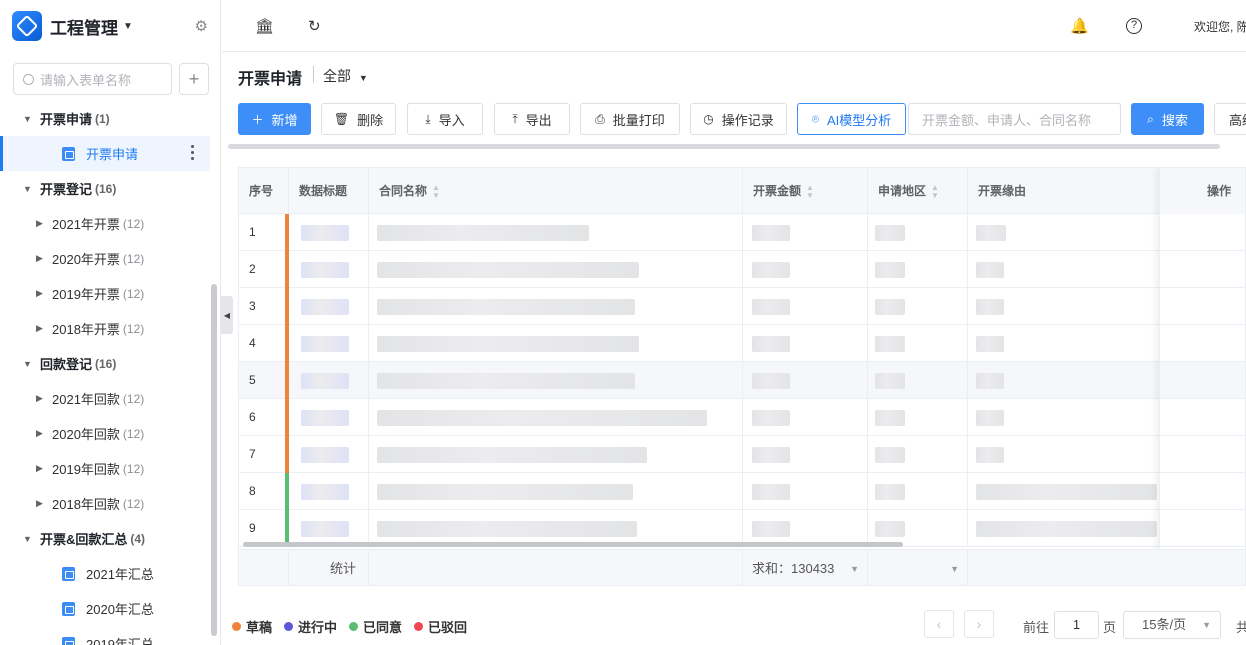 The image size is (1246, 645). Describe the element at coordinates (1079, 26) in the screenshot. I see `bell-icon: 🔔` at that location.